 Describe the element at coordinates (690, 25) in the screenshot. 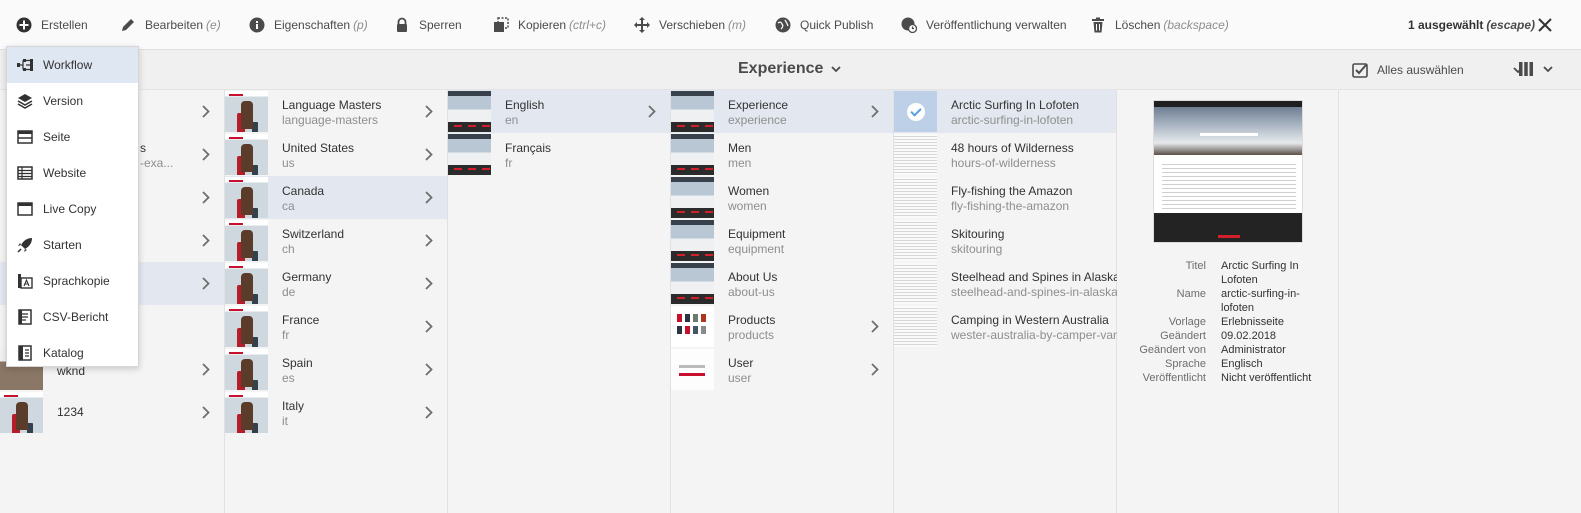

I see `move-button: Verschieben (m)` at that location.